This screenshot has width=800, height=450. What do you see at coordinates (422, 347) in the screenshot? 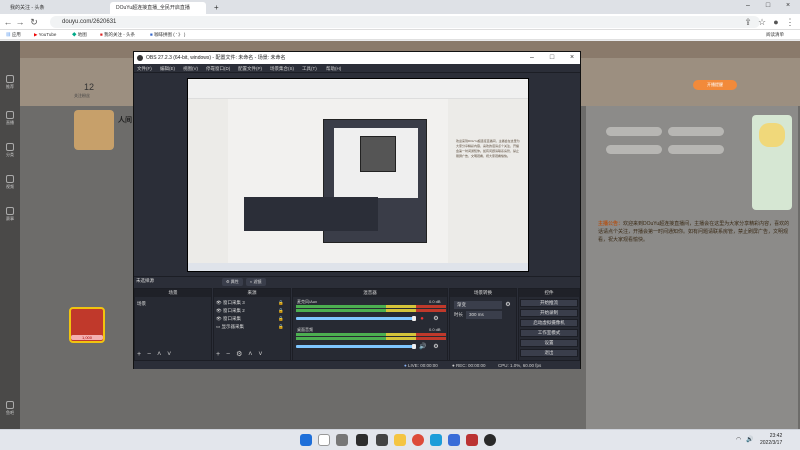
I see `speaker-icon: 🔊` at bounding box center [422, 347].